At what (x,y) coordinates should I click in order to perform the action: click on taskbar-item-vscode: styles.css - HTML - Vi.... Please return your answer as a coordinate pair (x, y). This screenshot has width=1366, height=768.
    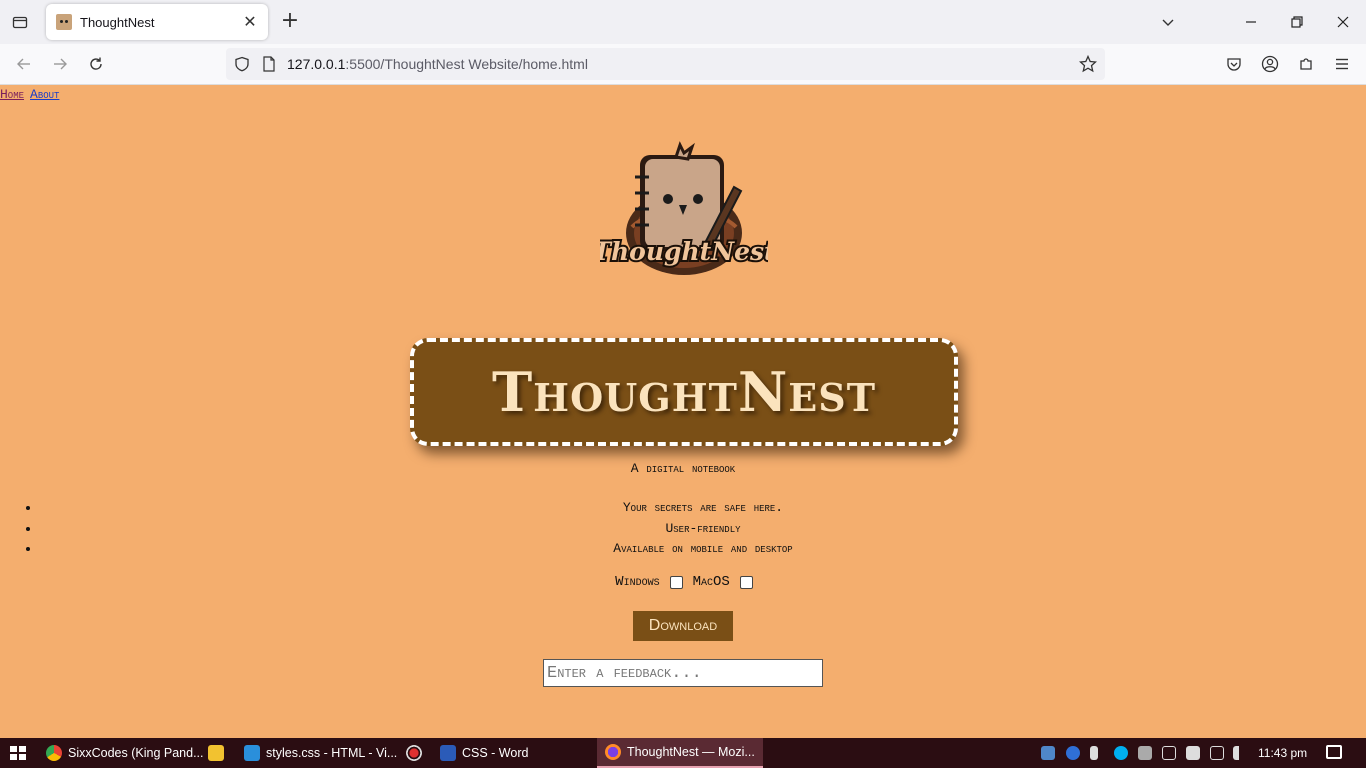
    Looking at the image, I should click on (320, 753).